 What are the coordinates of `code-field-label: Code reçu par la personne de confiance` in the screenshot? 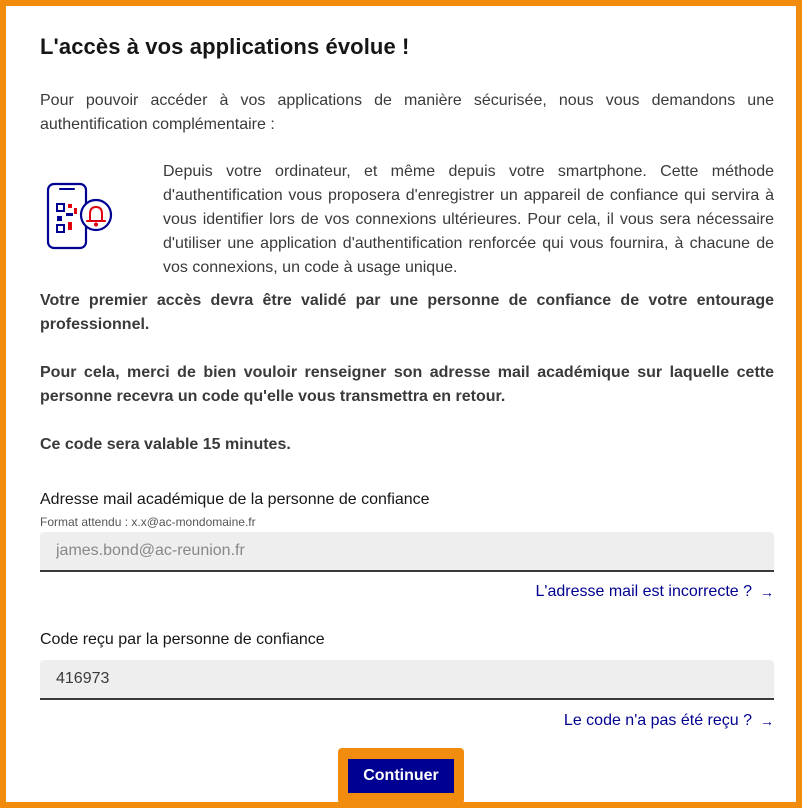 It's located at (182, 639).